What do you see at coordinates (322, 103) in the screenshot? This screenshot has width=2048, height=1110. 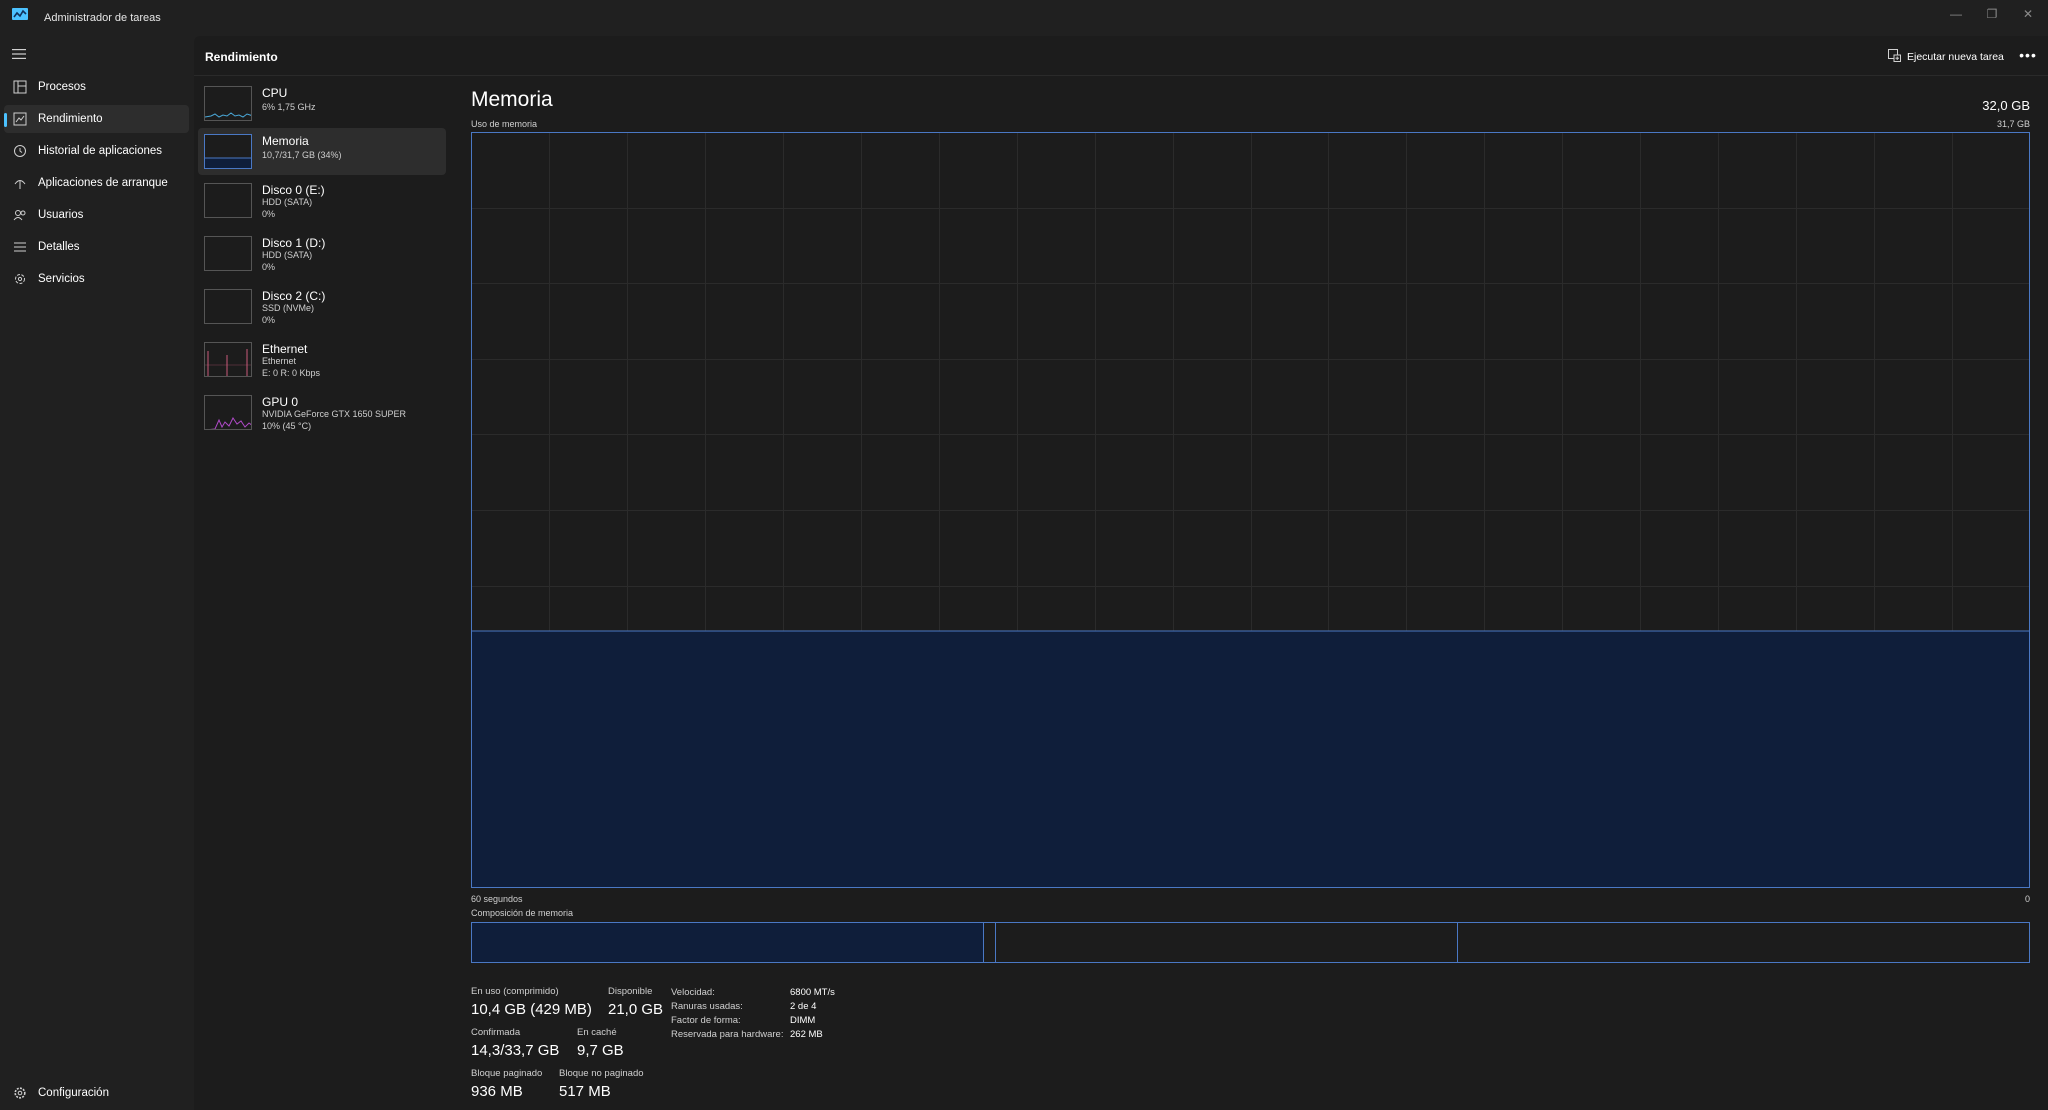 I see `resource-item-cpu: CPU 6% 1,75 GHz` at bounding box center [322, 103].